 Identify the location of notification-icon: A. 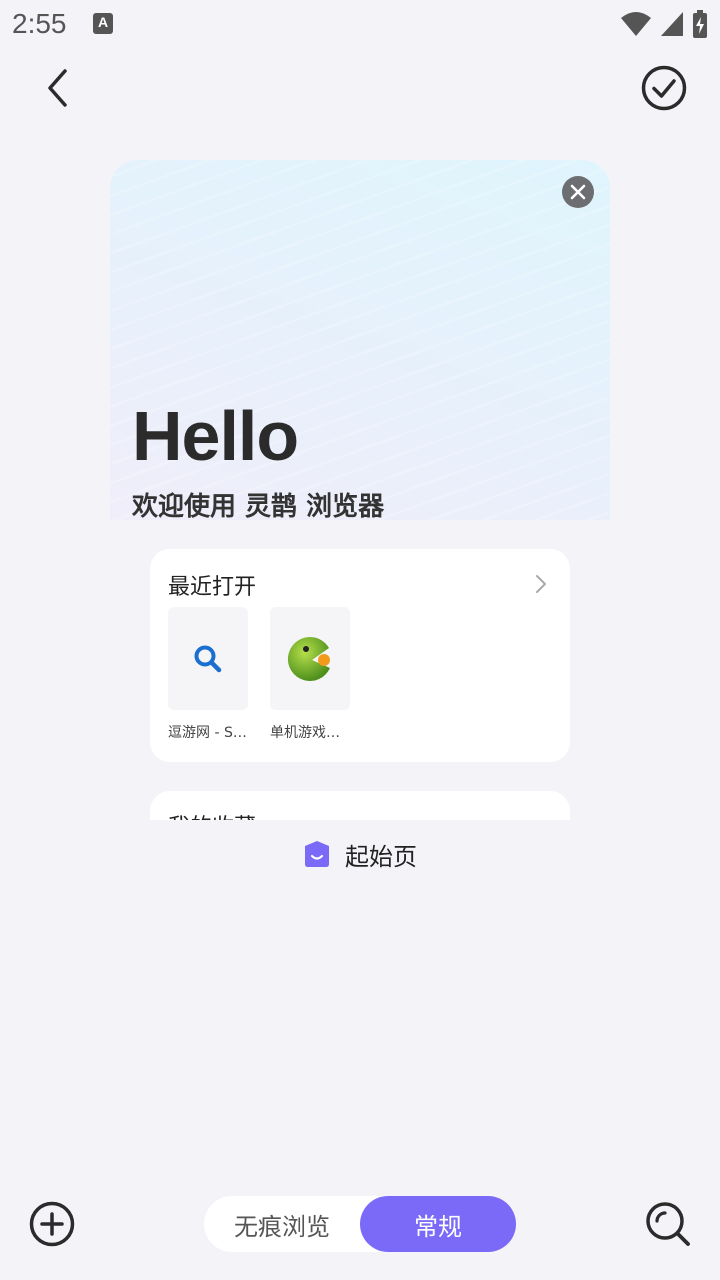
(103, 23).